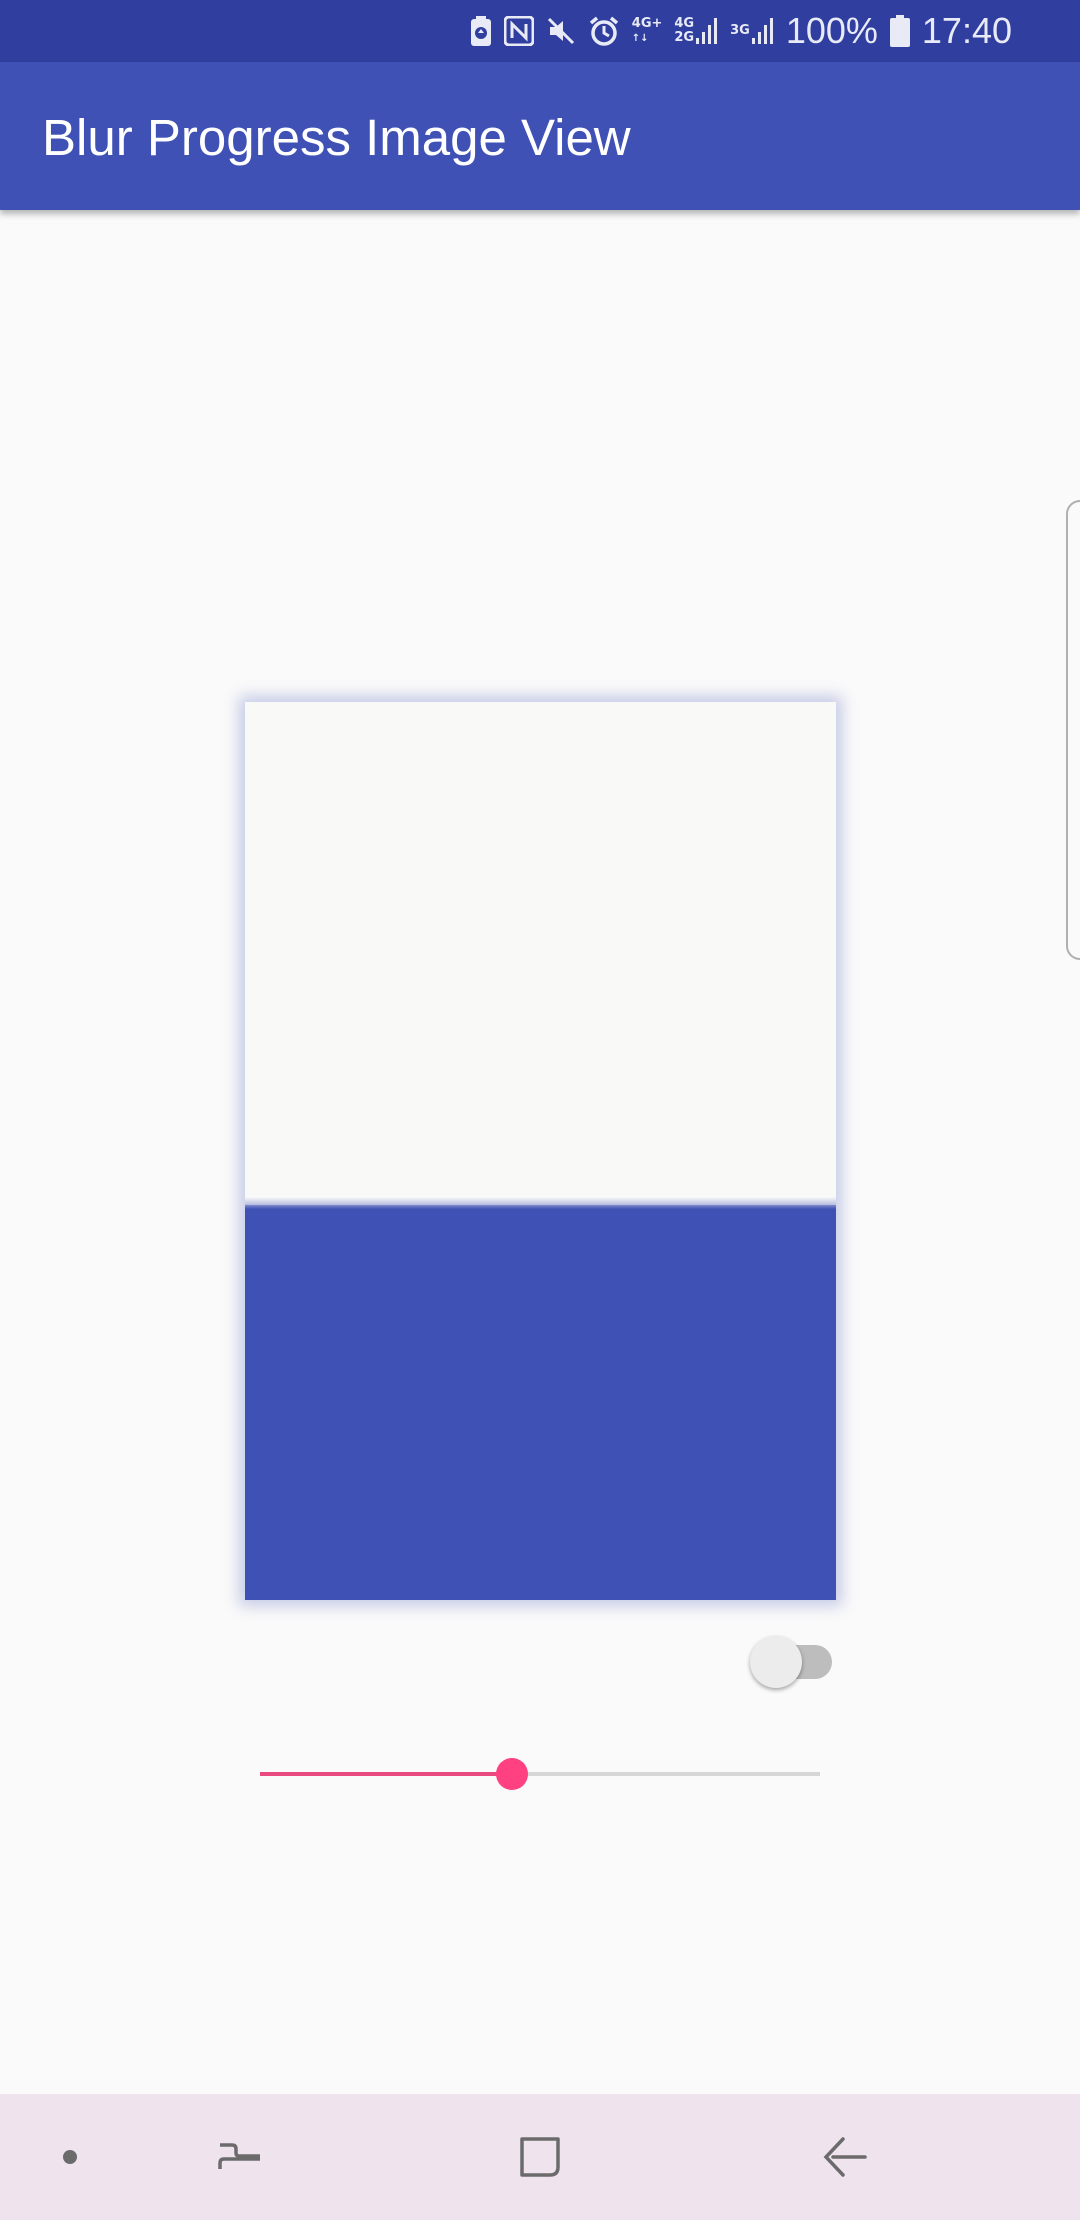 This screenshot has width=1080, height=2220. I want to click on signal-4g-plus-icon: 4G+ ↑↓, so click(647, 29).